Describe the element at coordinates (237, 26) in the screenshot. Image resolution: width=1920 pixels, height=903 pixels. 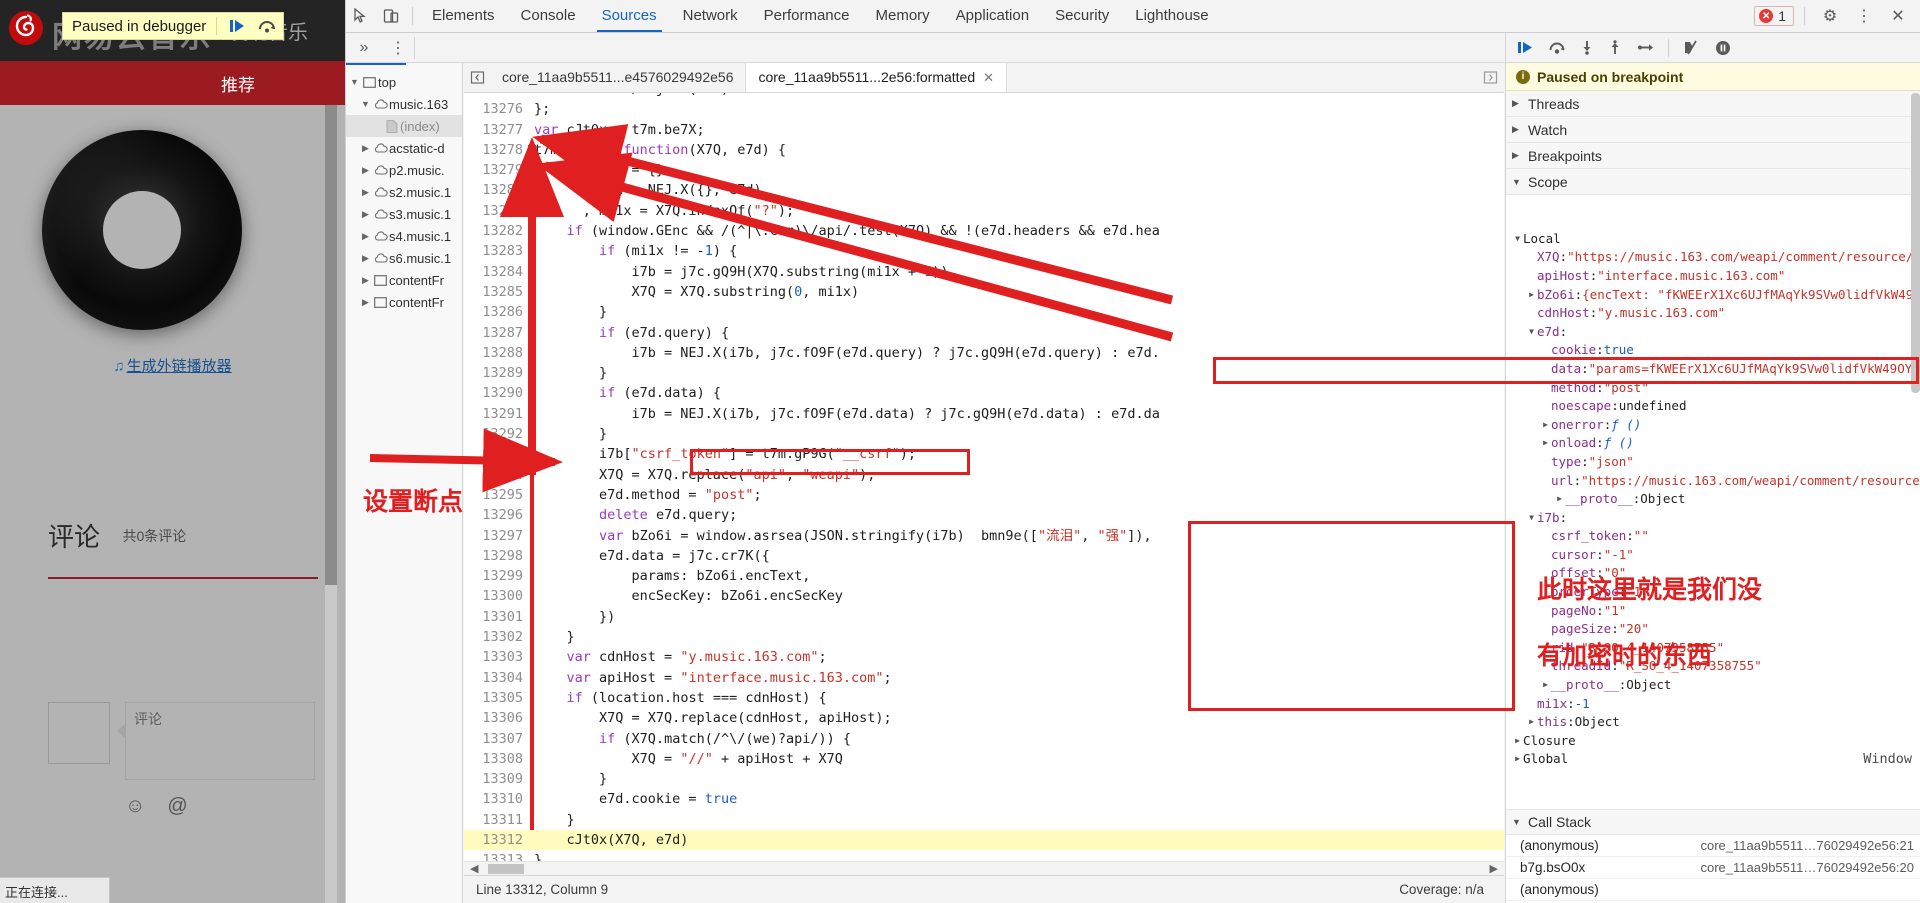
I see `resume-script-icon` at that location.